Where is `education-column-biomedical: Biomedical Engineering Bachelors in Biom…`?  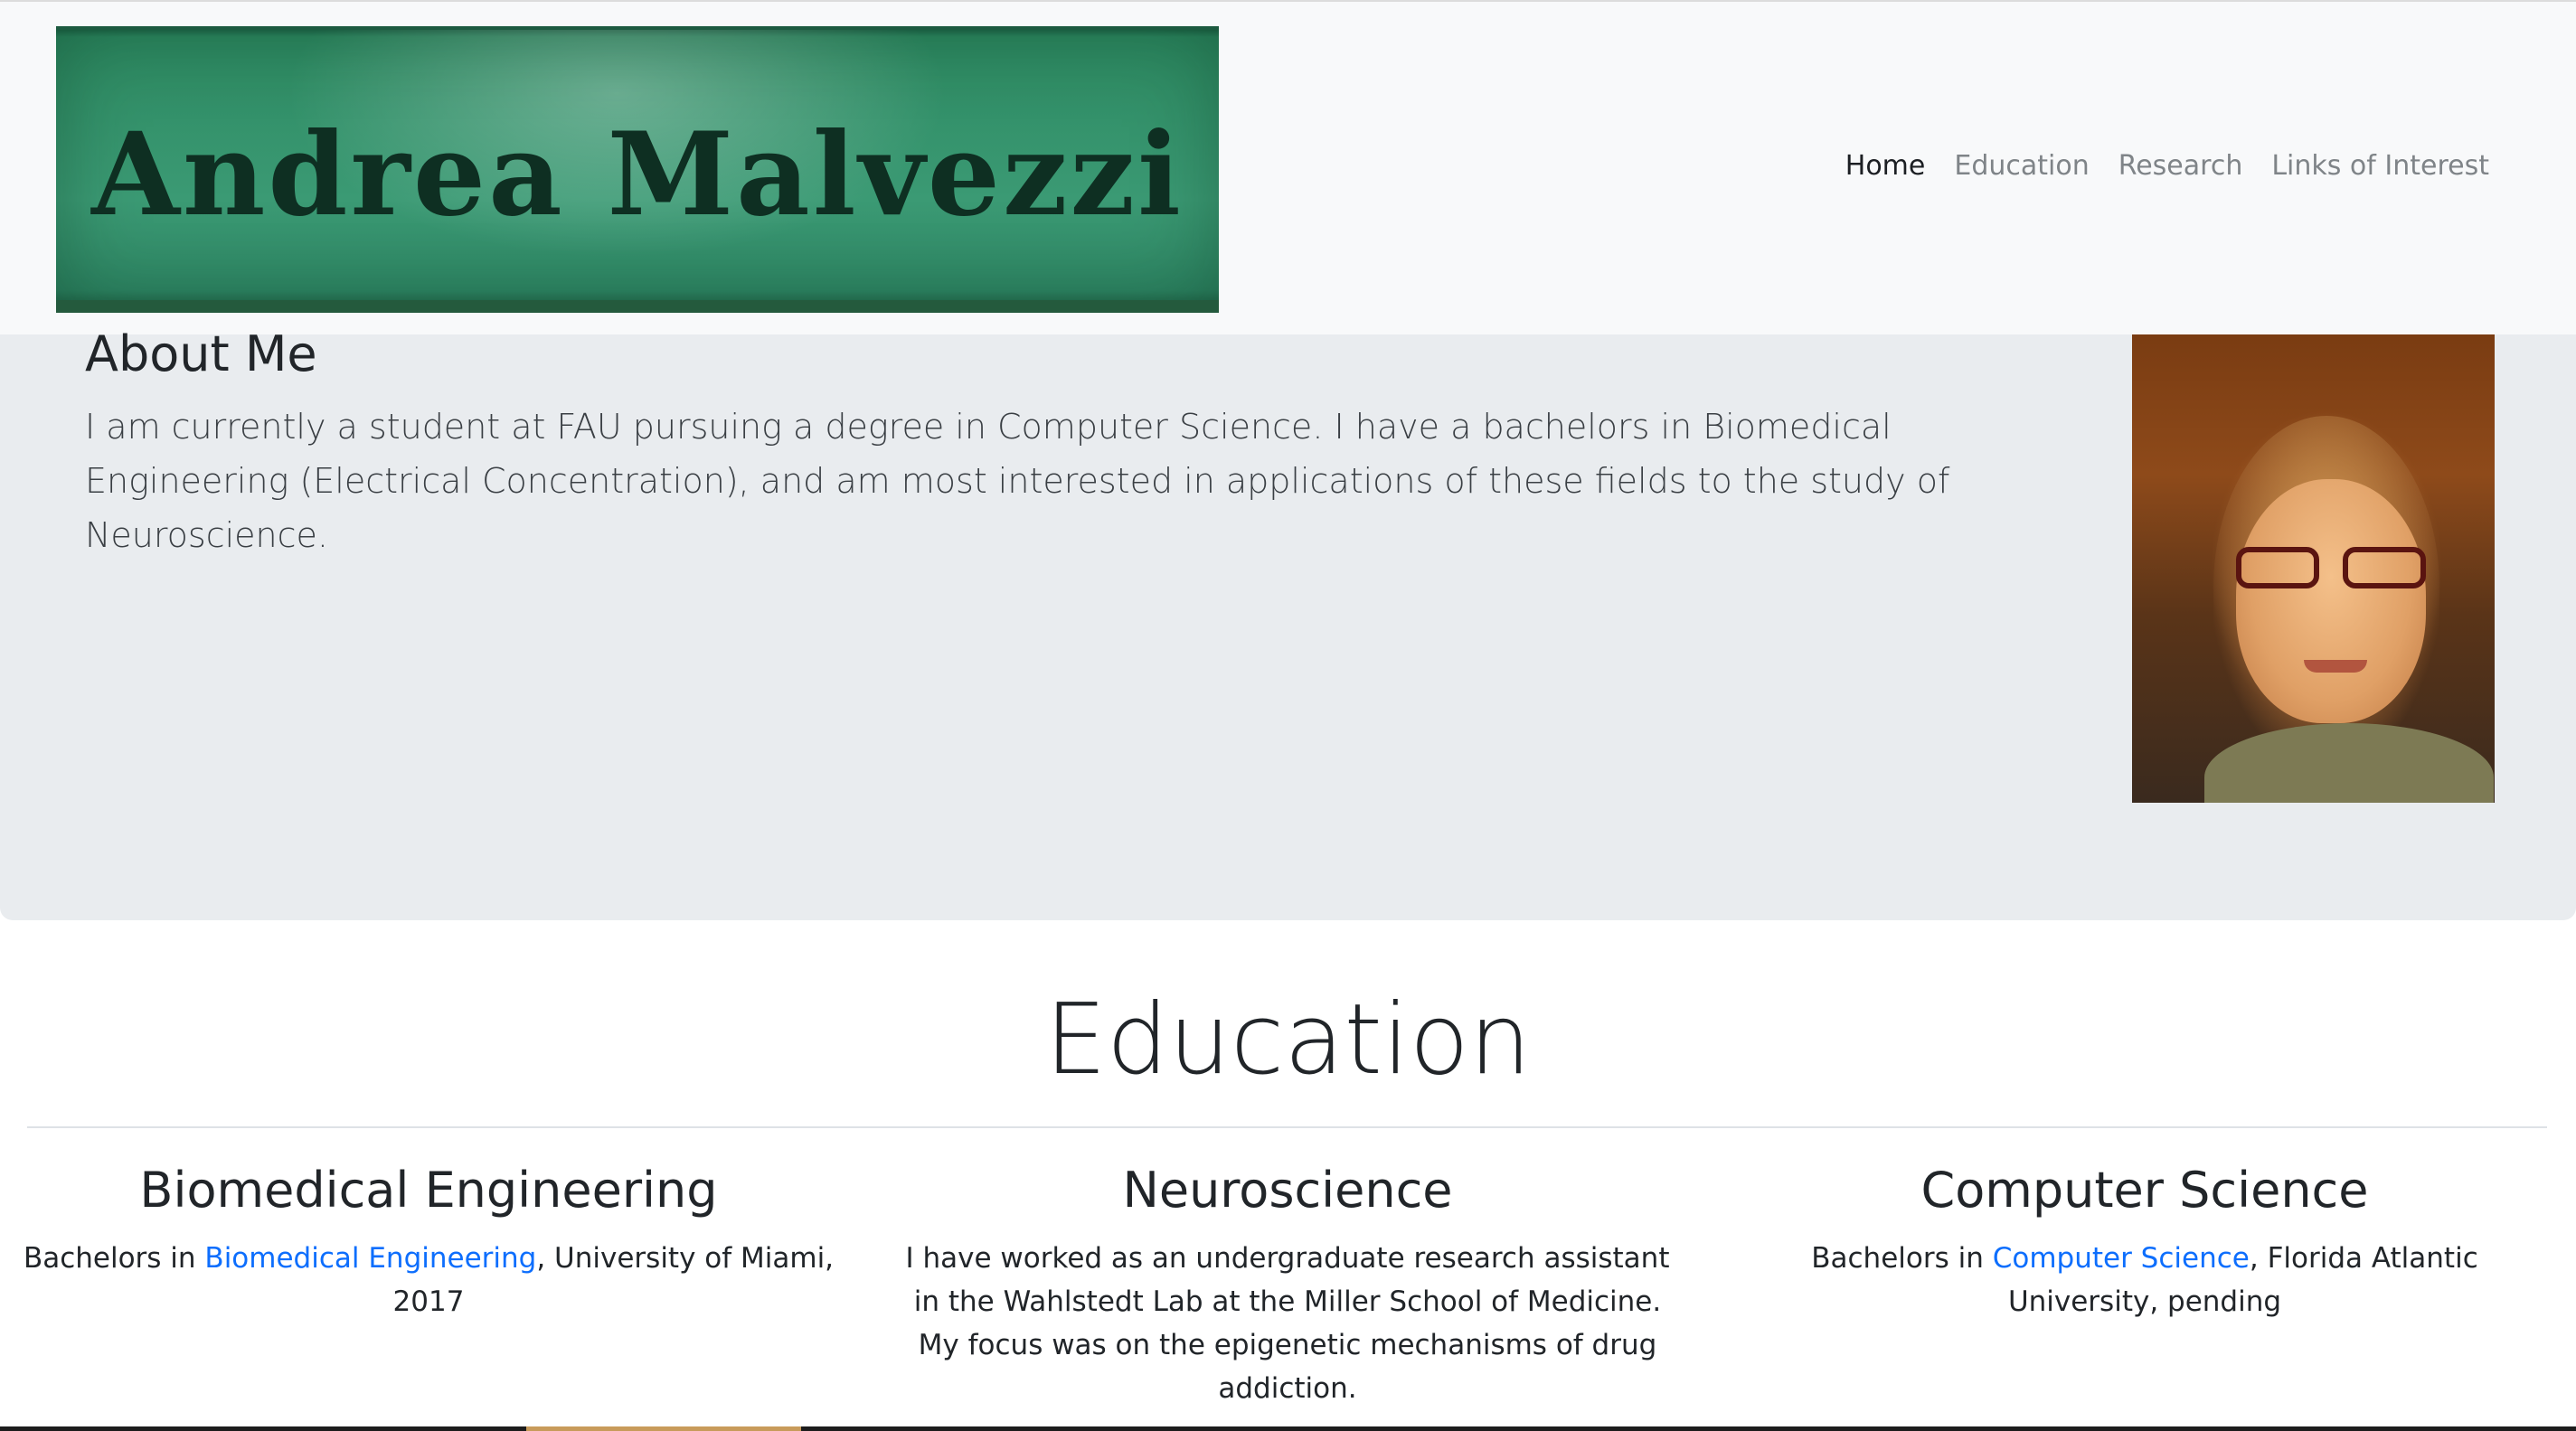 education-column-biomedical: Biomedical Engineering Bachelors in Biom… is located at coordinates (429, 1240).